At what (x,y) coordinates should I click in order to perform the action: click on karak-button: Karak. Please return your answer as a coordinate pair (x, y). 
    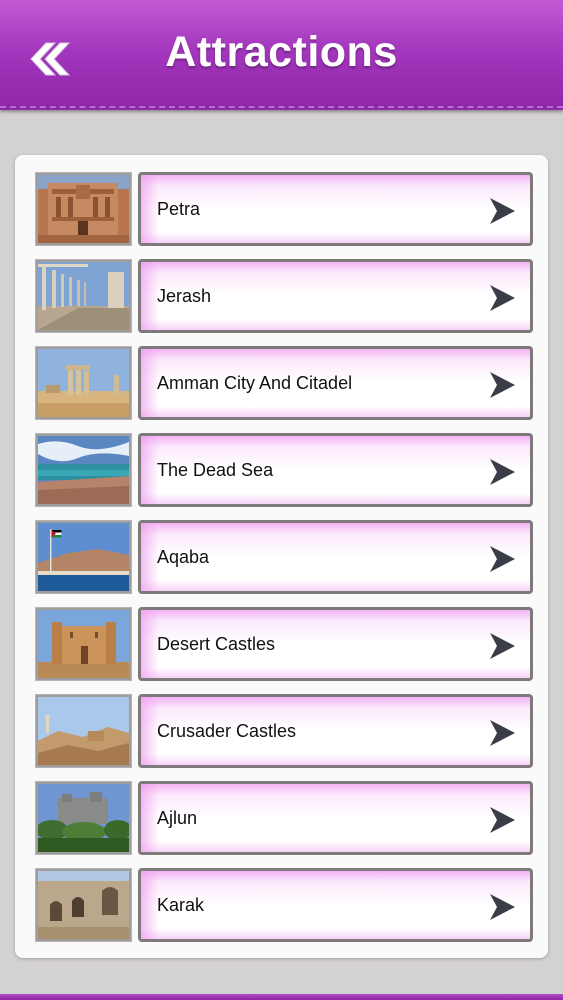
    Looking at the image, I should click on (335, 905).